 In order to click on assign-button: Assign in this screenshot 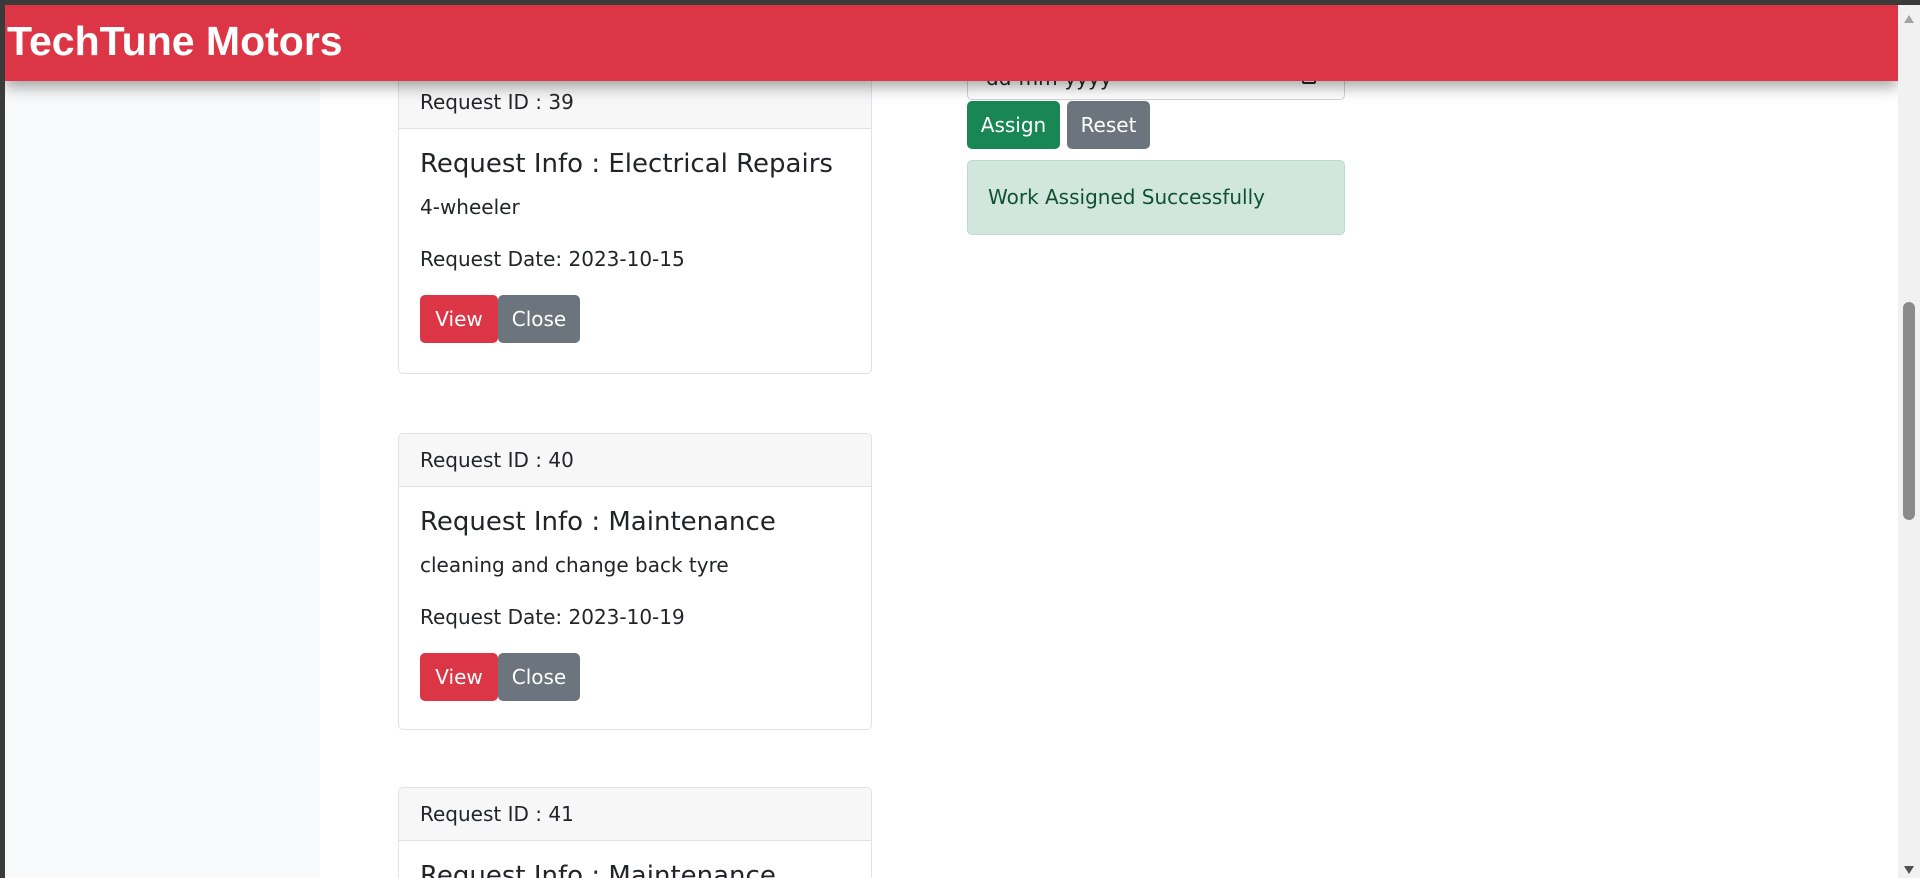, I will do `click(1013, 125)`.